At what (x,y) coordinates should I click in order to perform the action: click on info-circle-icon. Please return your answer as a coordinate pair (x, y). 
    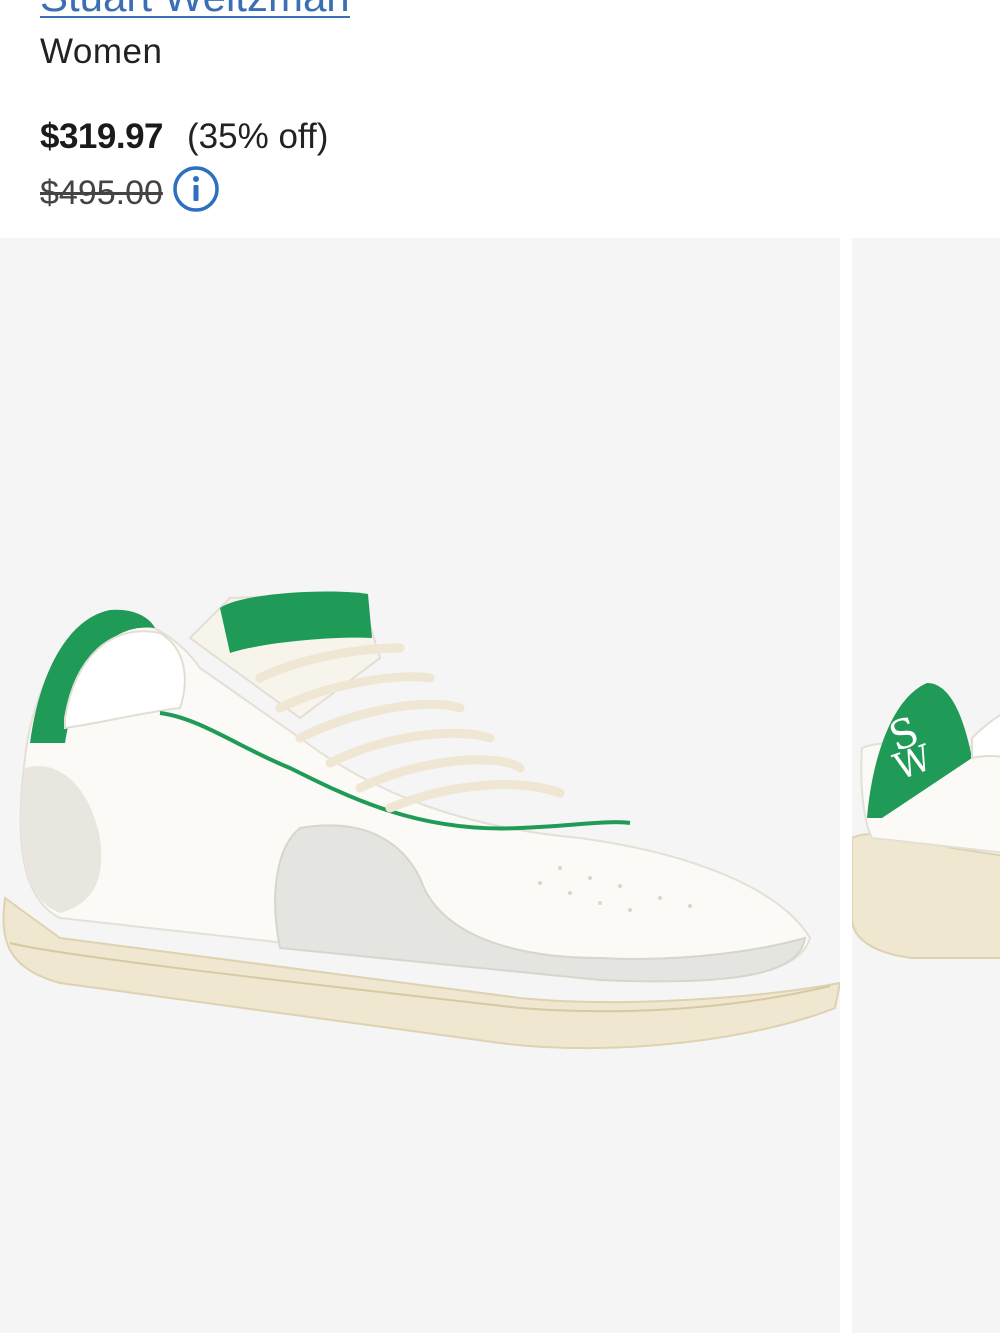
    Looking at the image, I should click on (196, 189).